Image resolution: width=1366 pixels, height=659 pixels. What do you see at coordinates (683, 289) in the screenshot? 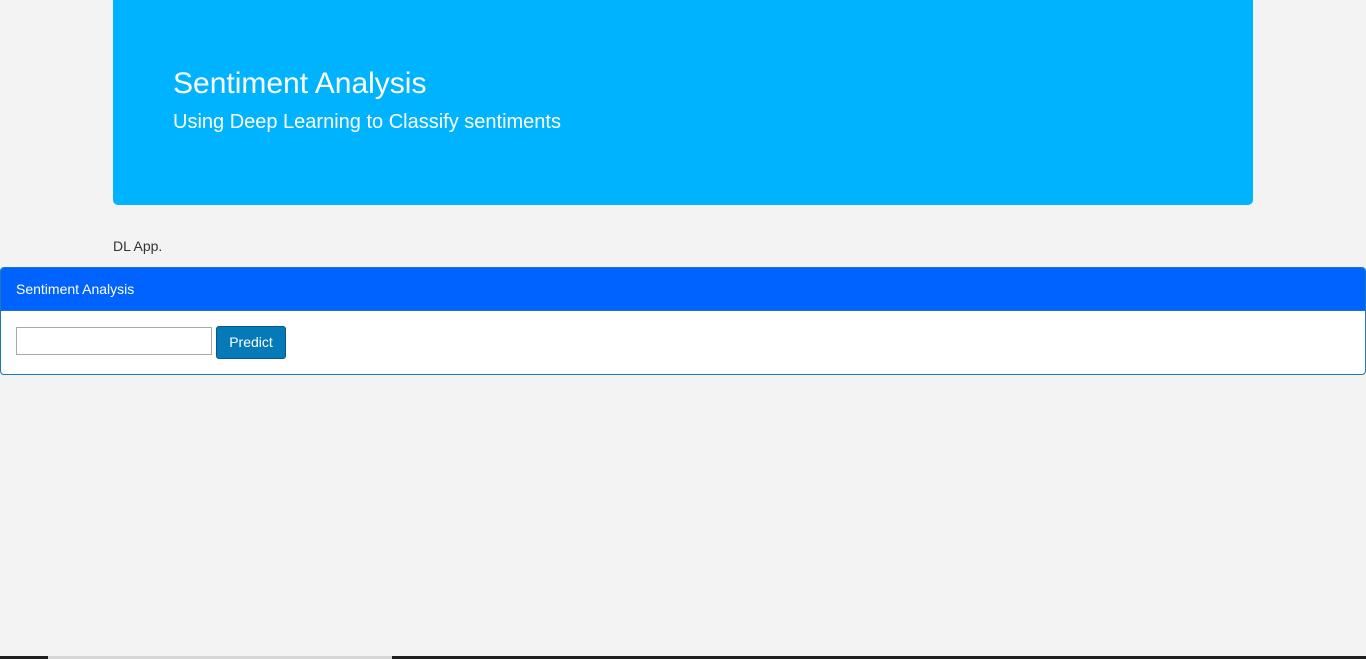
I see `panel-heading: Sentiment Analysis` at bounding box center [683, 289].